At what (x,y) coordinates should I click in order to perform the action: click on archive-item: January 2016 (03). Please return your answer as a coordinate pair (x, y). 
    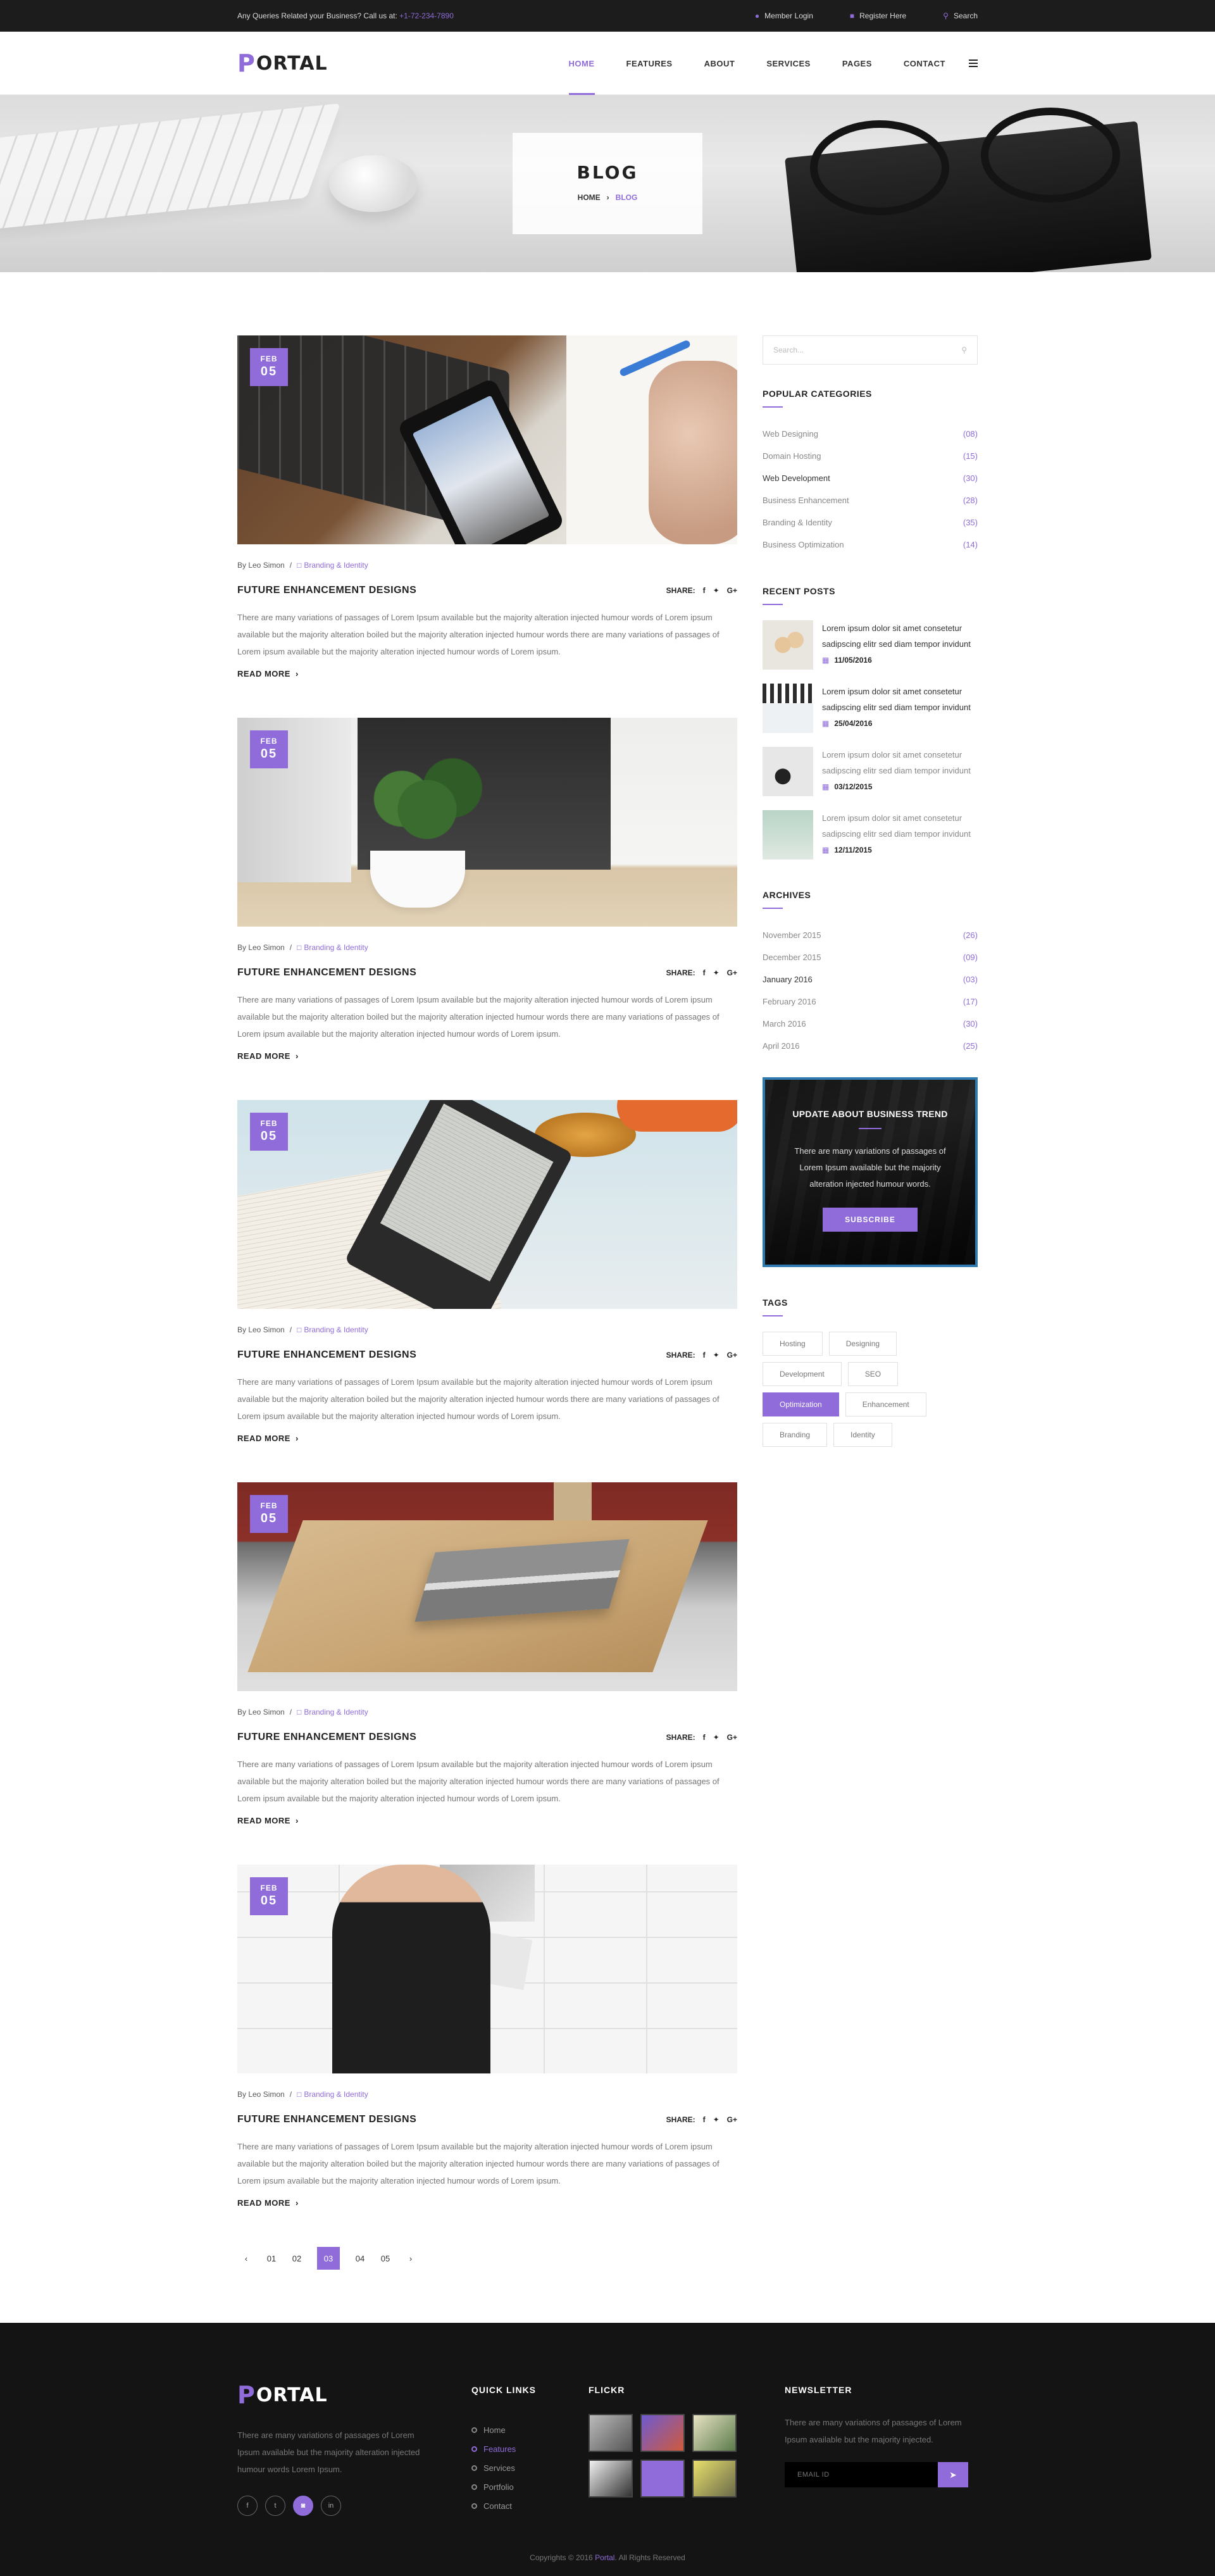
    Looking at the image, I should click on (870, 979).